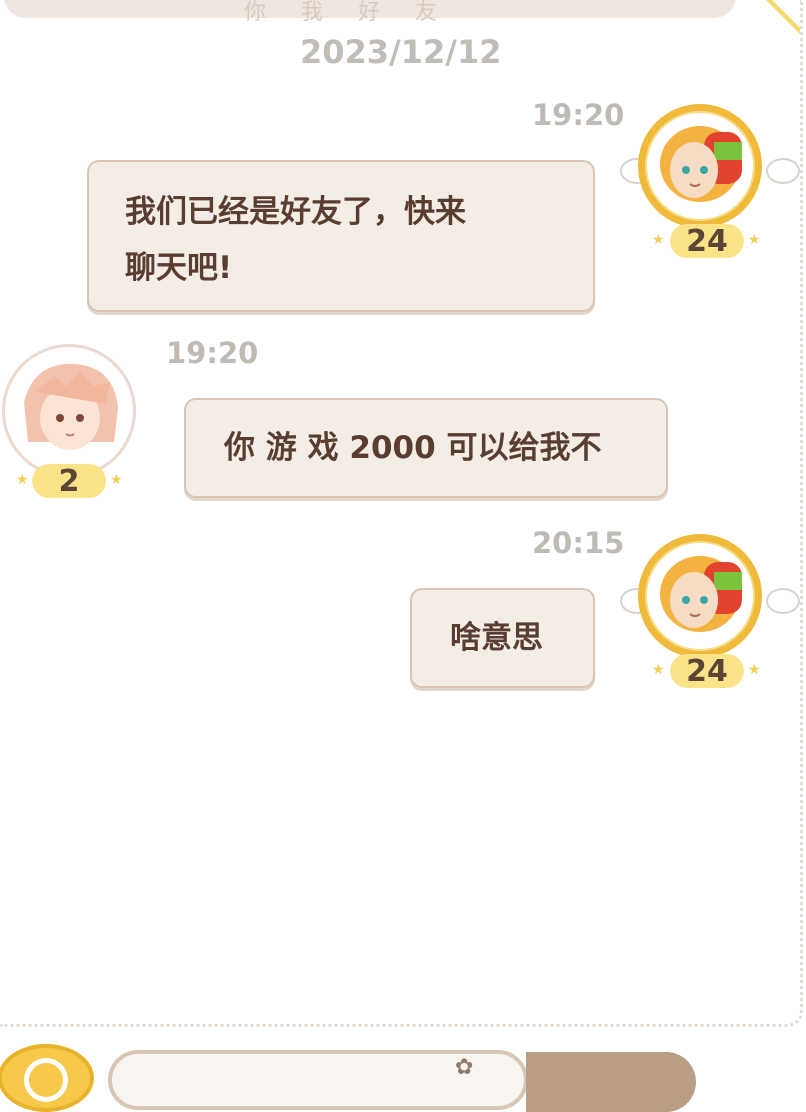 The width and height of the screenshot is (806, 1112). What do you see at coordinates (295, 212) in the screenshot?
I see `message-text-line: 我们已经是好友了，快来` at bounding box center [295, 212].